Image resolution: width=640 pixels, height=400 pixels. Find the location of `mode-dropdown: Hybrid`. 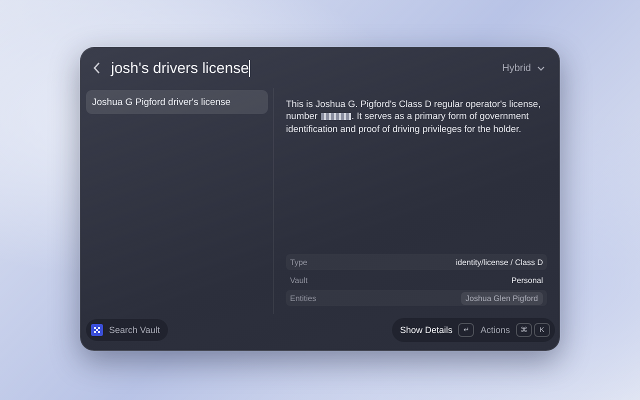

mode-dropdown: Hybrid is located at coordinates (523, 68).